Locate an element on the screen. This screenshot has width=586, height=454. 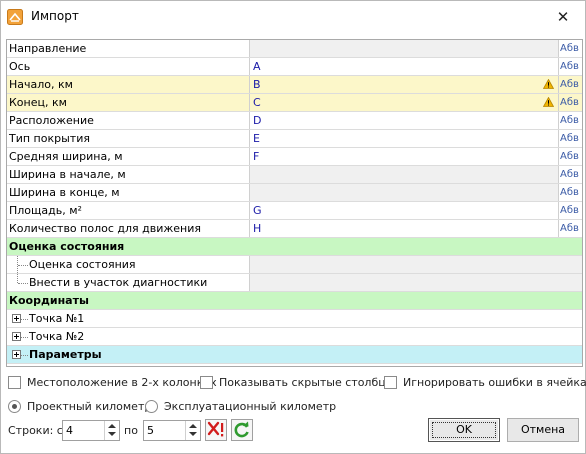
project-km-option: Проектный километр is located at coordinates (79, 407).